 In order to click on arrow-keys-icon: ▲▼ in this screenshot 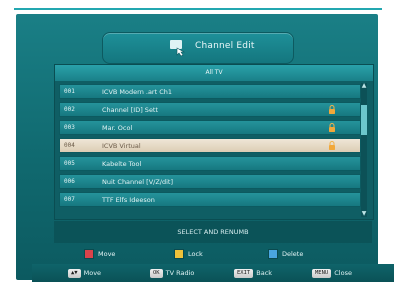, I will do `click(74, 273)`.